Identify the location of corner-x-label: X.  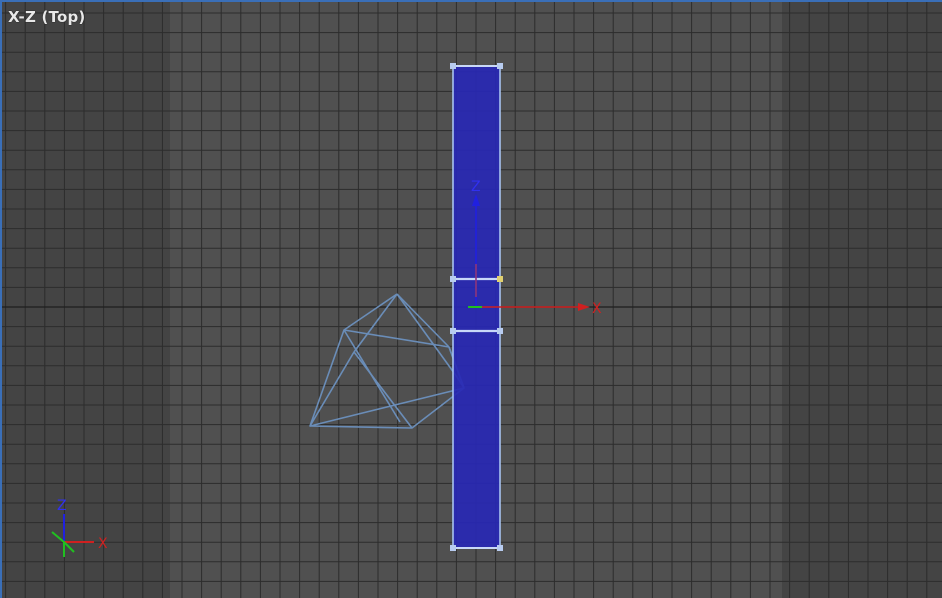
(103, 544).